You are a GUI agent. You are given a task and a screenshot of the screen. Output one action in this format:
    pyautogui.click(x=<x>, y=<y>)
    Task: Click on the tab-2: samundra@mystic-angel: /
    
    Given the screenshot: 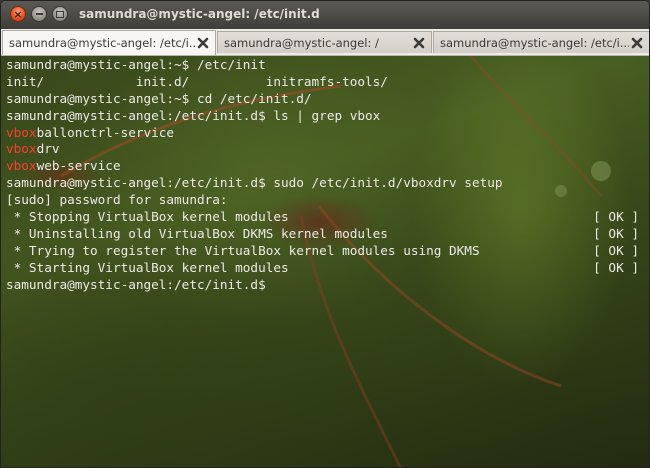 What is the action you would take?
    pyautogui.click(x=324, y=42)
    